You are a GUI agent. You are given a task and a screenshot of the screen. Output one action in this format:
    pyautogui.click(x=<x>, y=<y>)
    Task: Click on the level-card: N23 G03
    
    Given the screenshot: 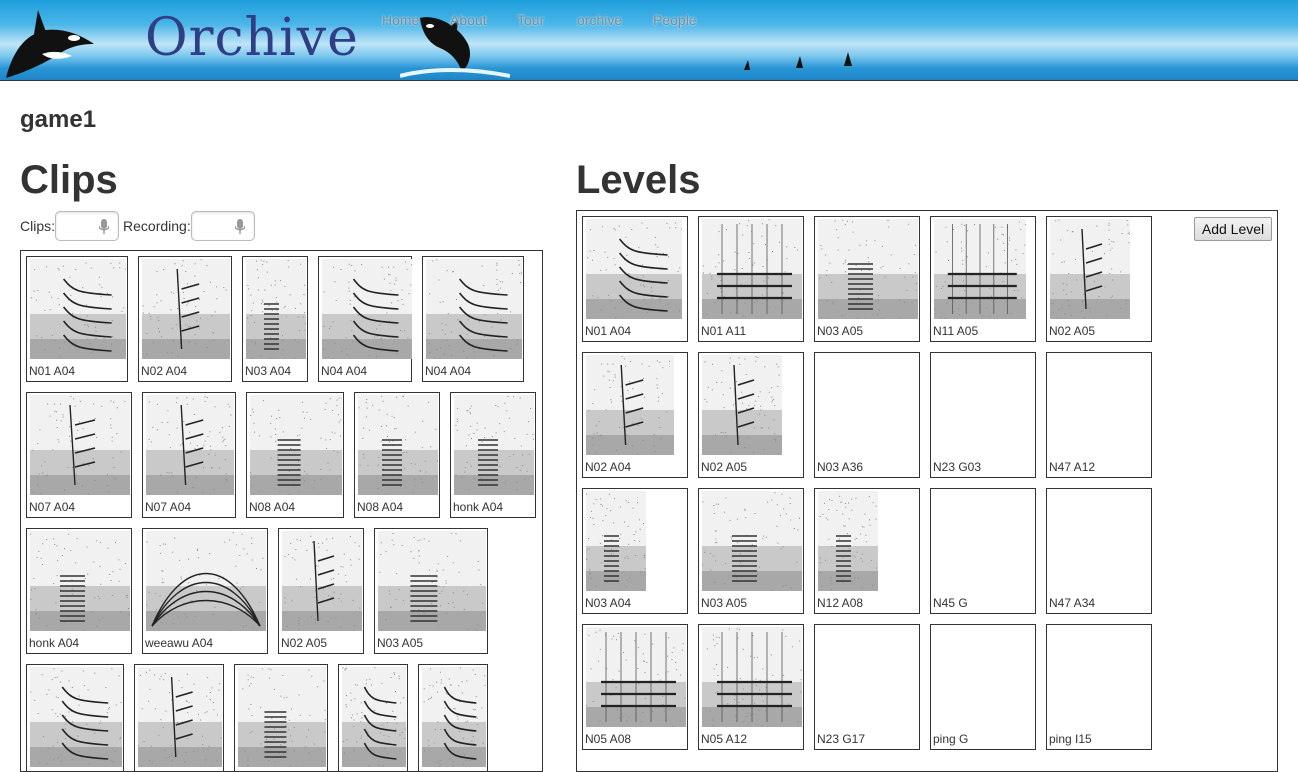 What is the action you would take?
    pyautogui.click(x=983, y=415)
    